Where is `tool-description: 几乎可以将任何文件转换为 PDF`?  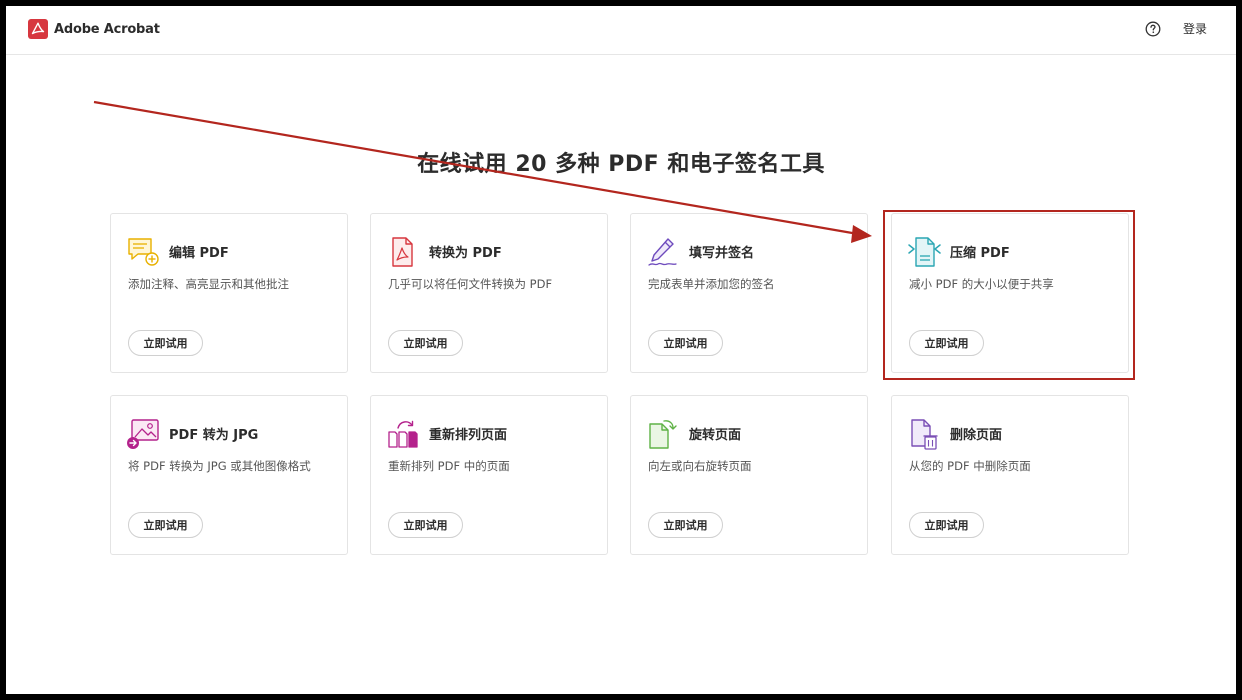
tool-description: 几乎可以将任何文件转换为 PDF is located at coordinates (470, 284).